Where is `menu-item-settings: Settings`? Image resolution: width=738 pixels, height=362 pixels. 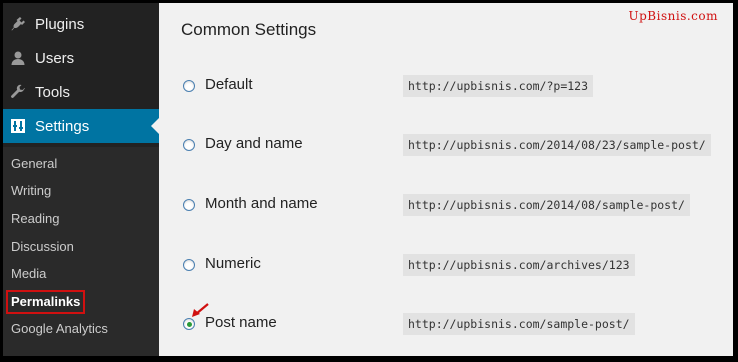 menu-item-settings: Settings is located at coordinates (81, 126).